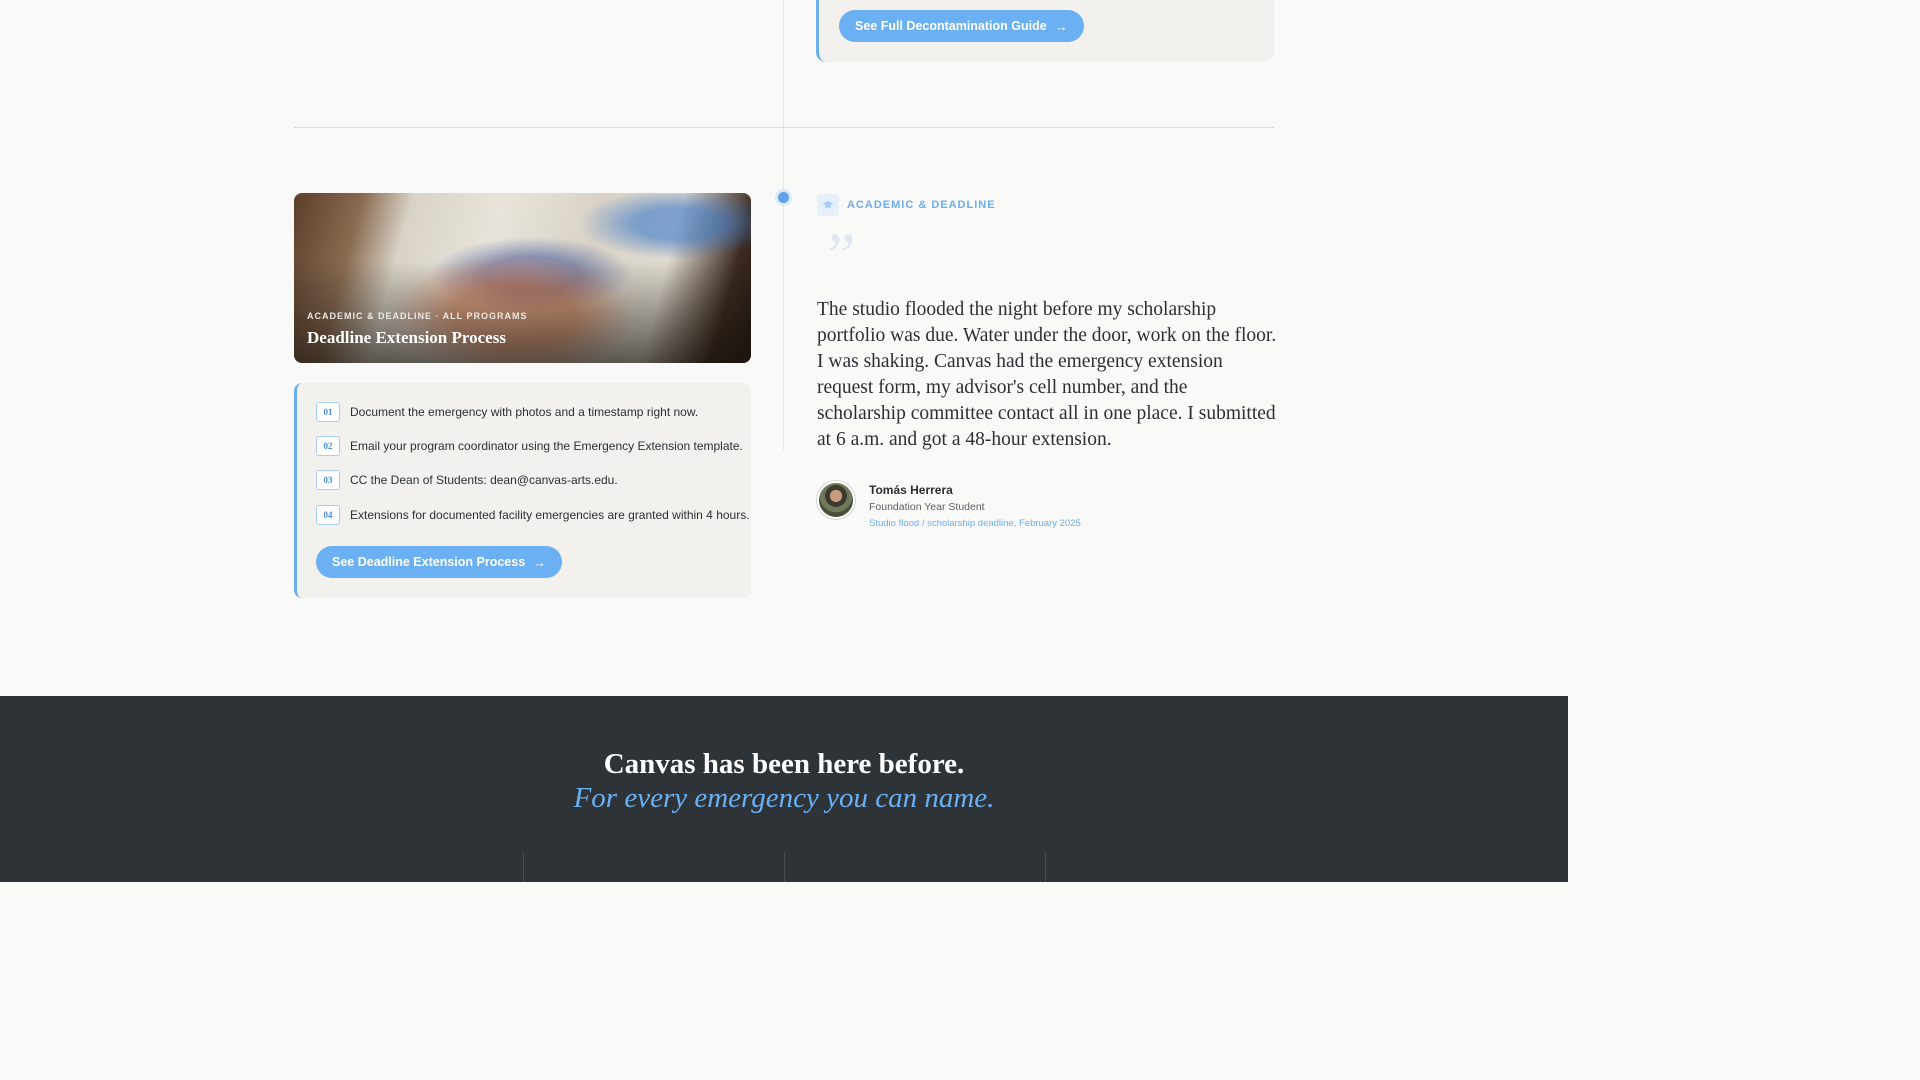 This screenshot has width=1920, height=1080. What do you see at coordinates (838, 255) in the screenshot?
I see `quote-mark: ”` at bounding box center [838, 255].